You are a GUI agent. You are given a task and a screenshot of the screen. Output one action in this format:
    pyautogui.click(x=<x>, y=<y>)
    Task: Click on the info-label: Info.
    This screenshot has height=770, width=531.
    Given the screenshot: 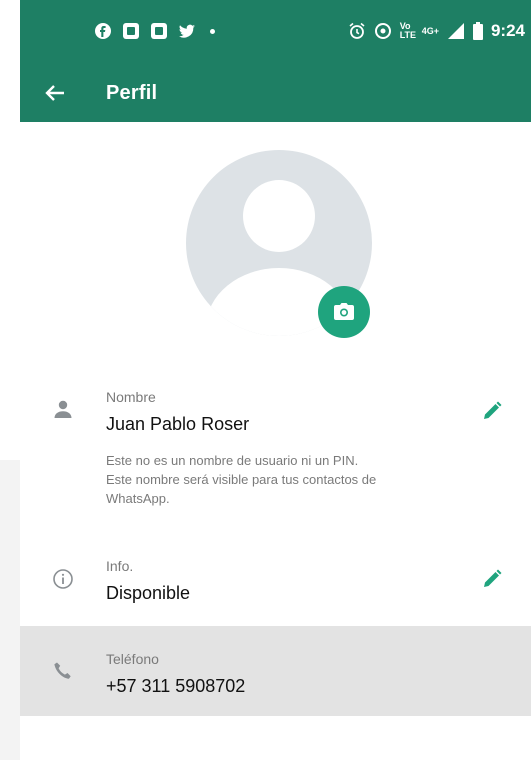 What is the action you would take?
    pyautogui.click(x=120, y=566)
    